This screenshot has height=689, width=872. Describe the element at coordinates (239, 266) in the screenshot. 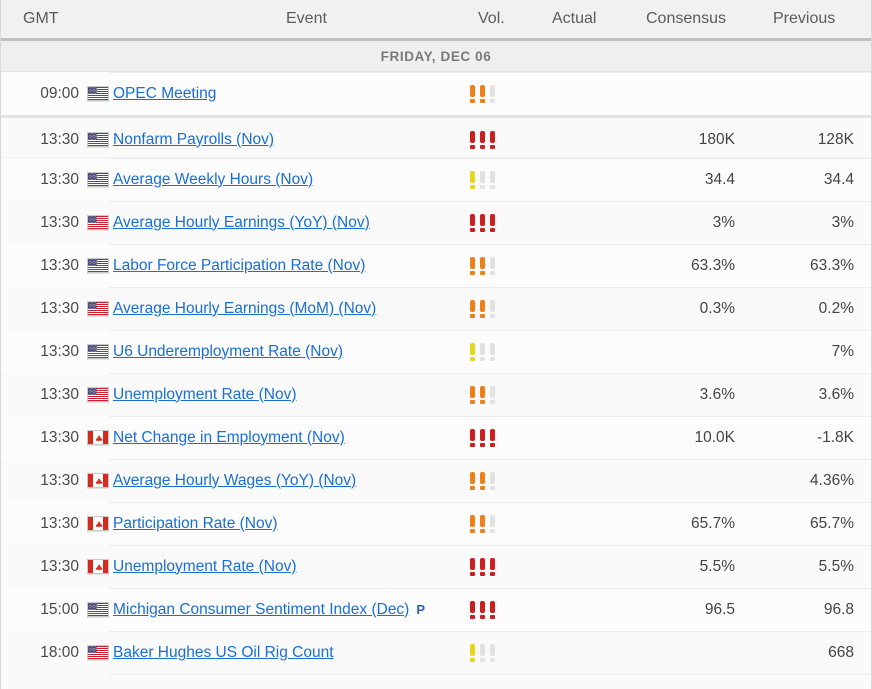

I see `event-link: Labor Force Participation Rate (Nov)` at that location.